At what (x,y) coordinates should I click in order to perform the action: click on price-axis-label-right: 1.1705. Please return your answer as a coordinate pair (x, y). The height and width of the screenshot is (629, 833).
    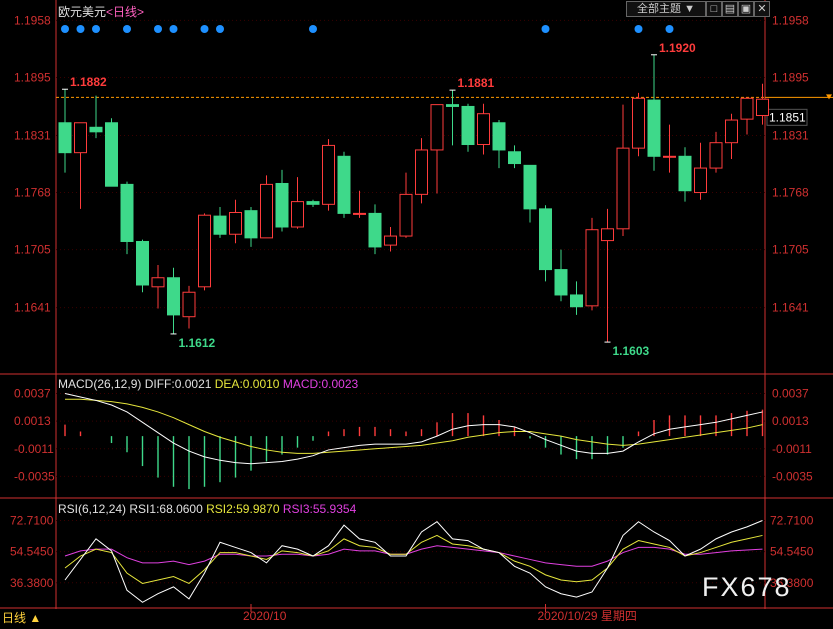
    Looking at the image, I should click on (790, 250).